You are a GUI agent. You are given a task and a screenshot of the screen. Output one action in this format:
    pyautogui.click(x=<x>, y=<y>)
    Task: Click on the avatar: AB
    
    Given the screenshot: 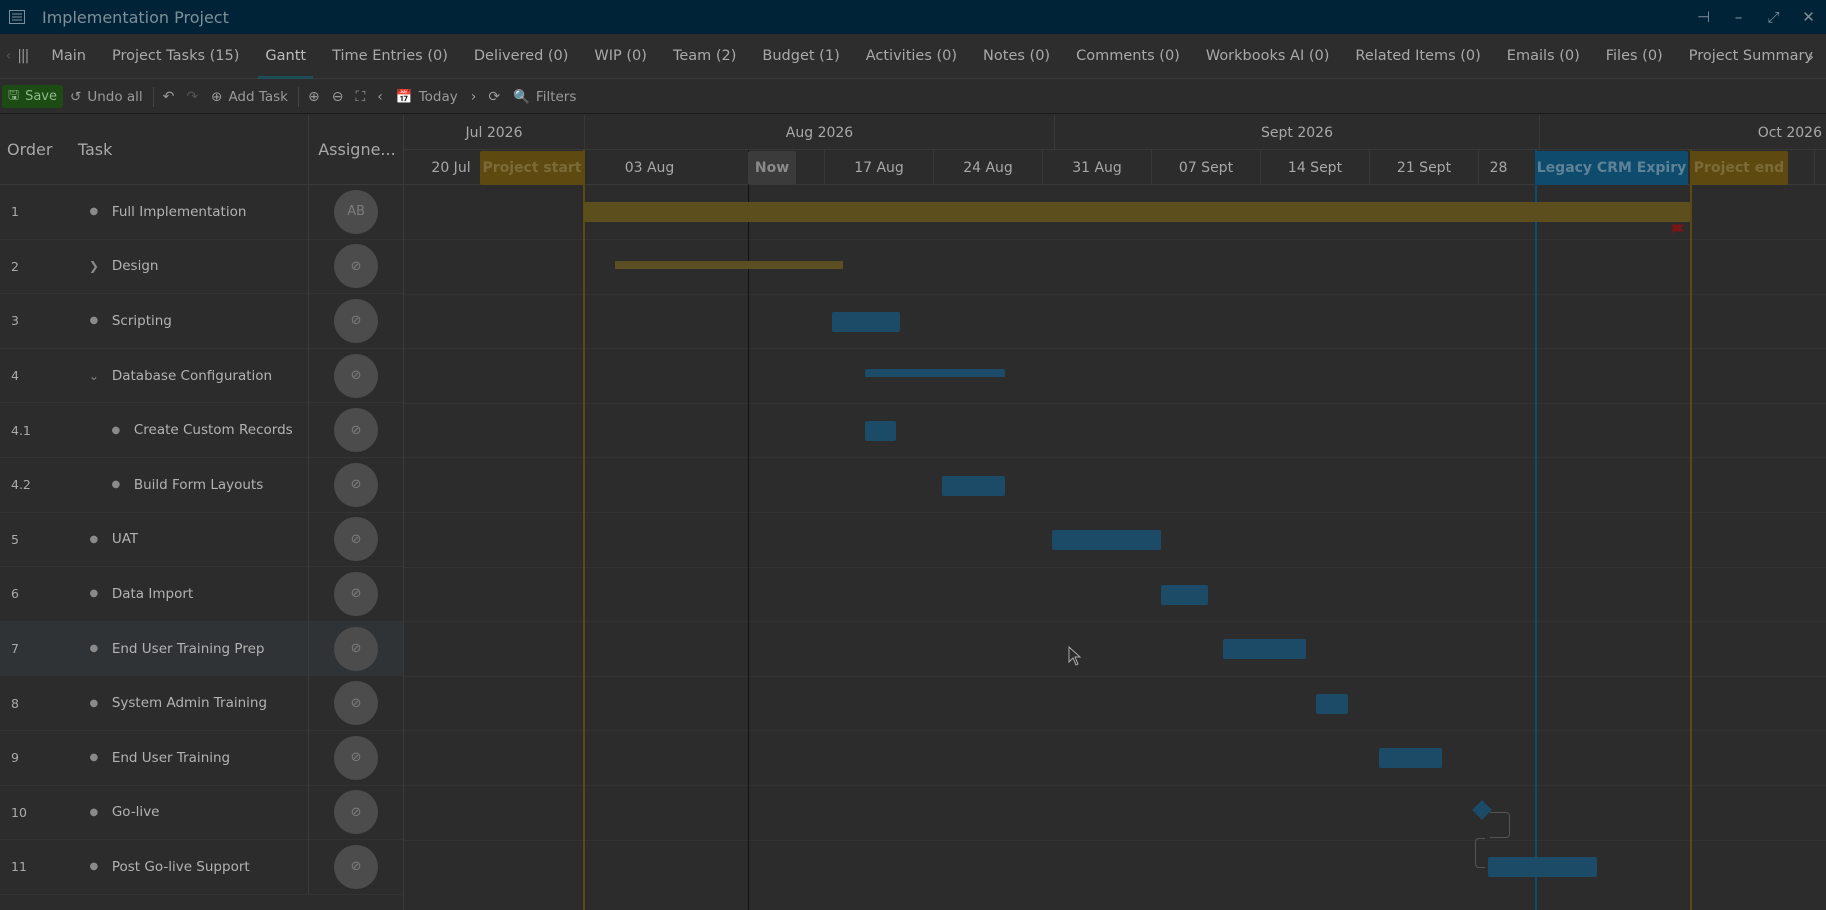 What is the action you would take?
    pyautogui.click(x=356, y=211)
    